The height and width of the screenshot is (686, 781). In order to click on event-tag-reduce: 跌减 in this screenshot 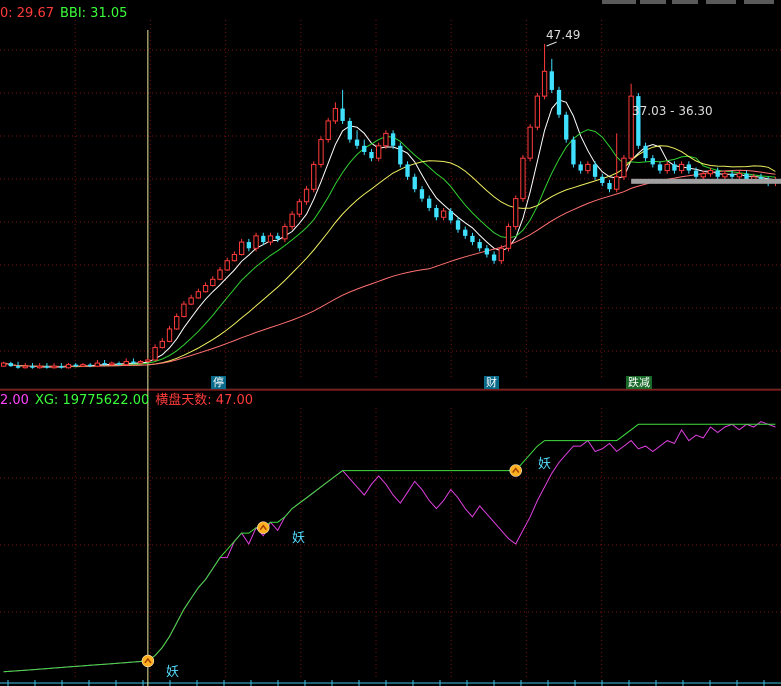, I will do `click(639, 382)`.